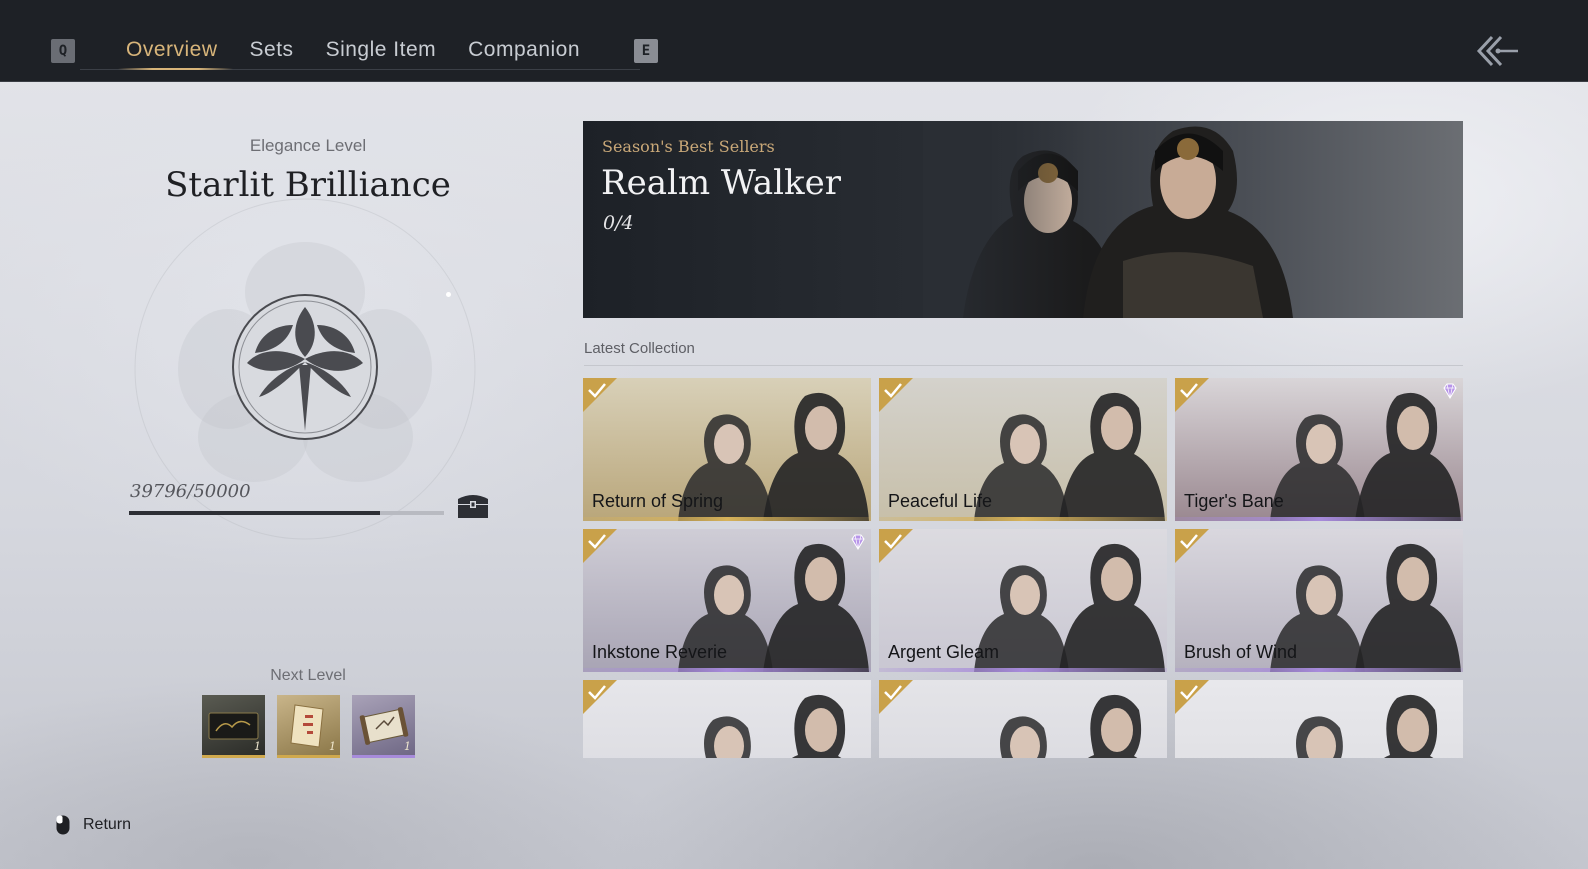 This screenshot has height=869, width=1588. What do you see at coordinates (308, 675) in the screenshot?
I see `next-level-label: Next Level` at bounding box center [308, 675].